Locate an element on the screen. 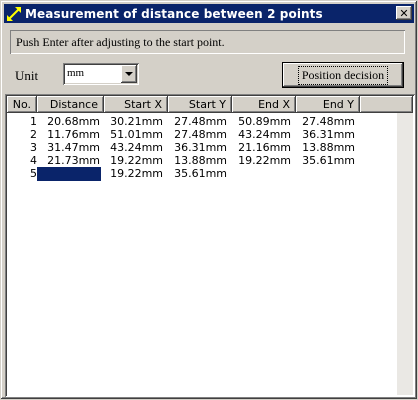 The width and height of the screenshot is (418, 400). cell-start-y: 36.31mm is located at coordinates (200, 147).